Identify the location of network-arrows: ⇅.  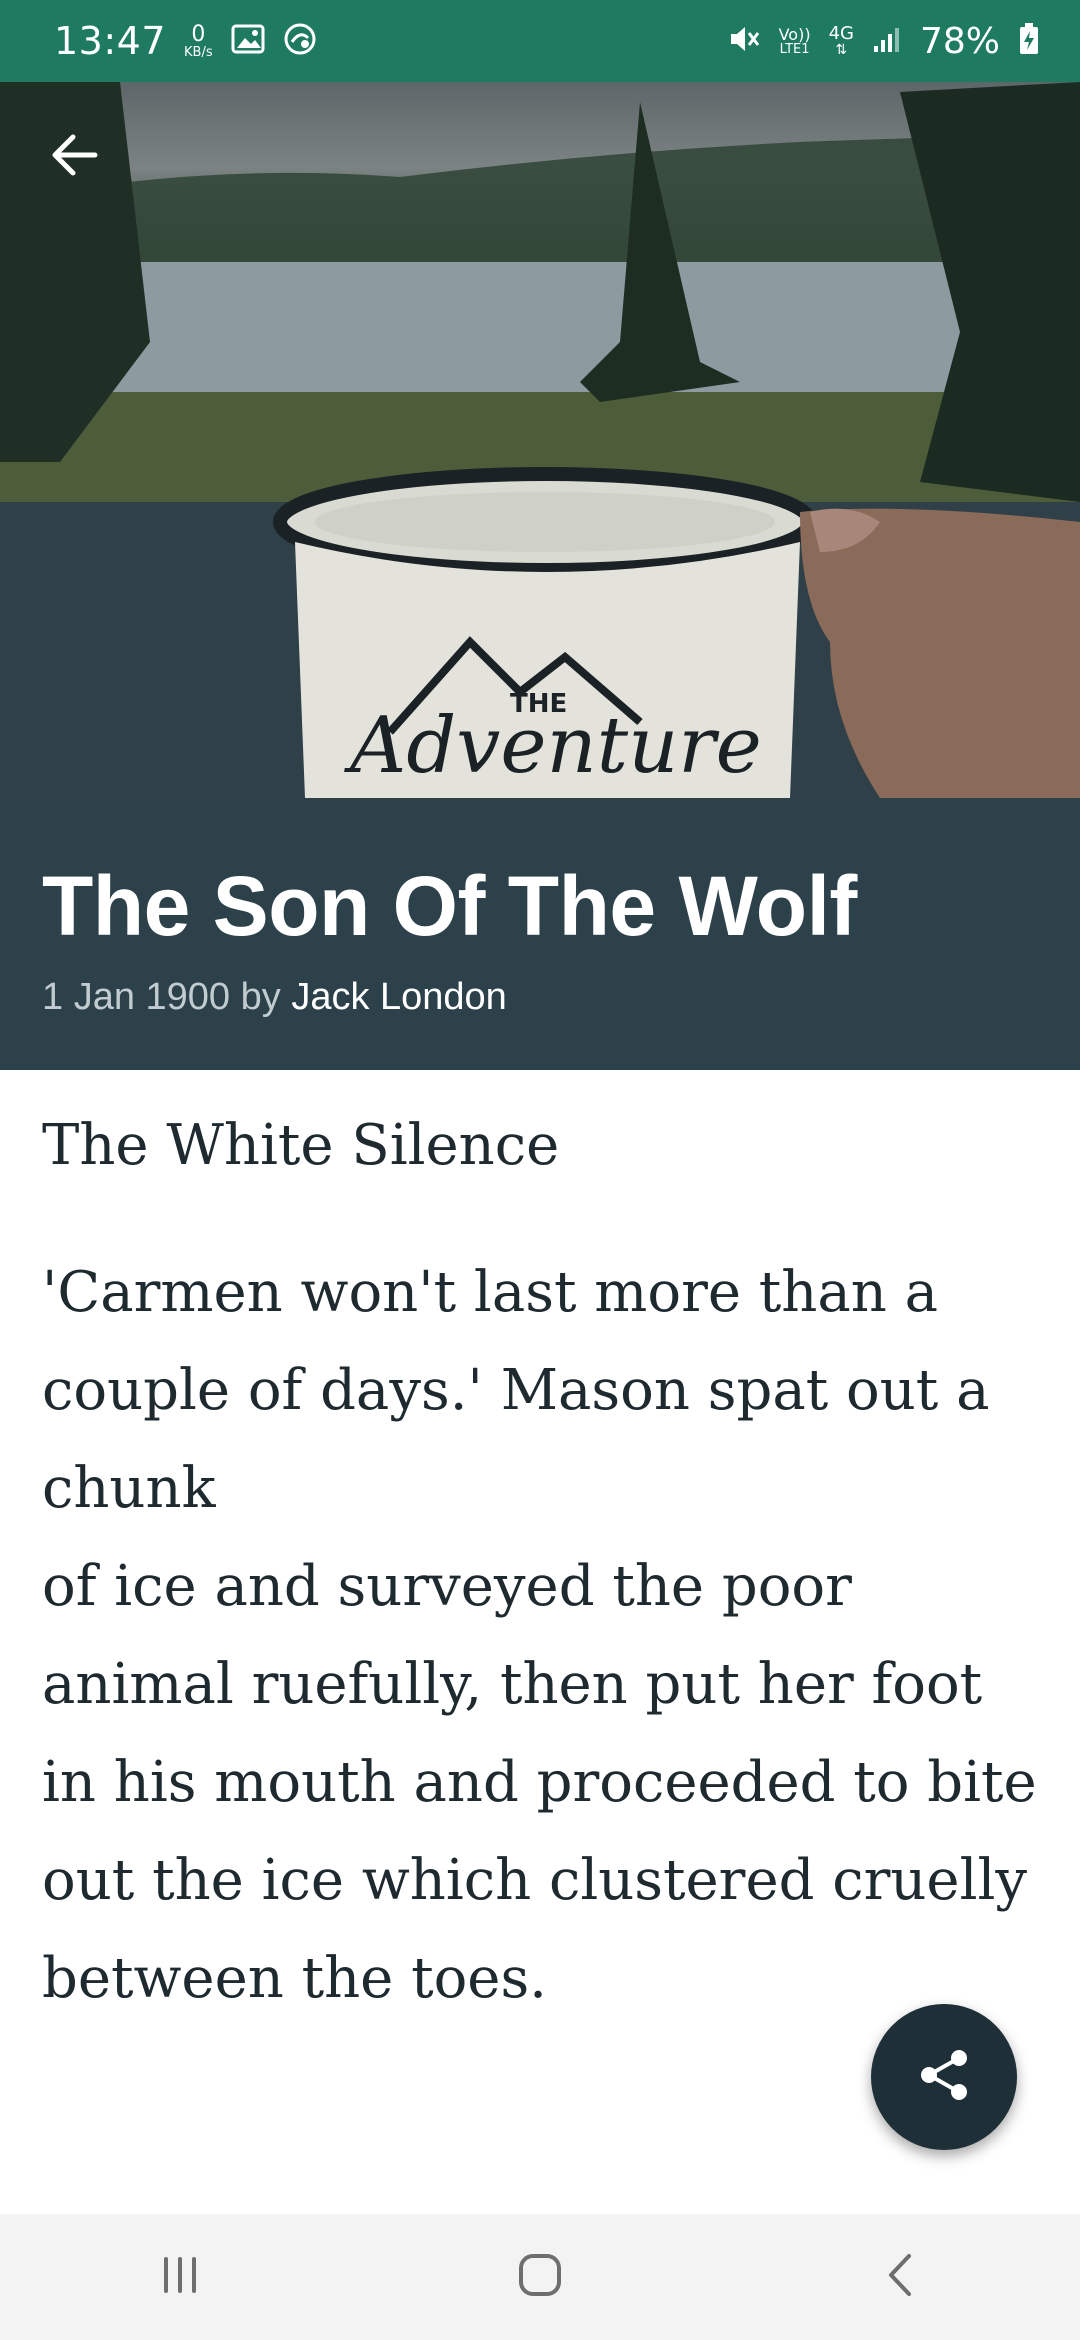
(841, 50).